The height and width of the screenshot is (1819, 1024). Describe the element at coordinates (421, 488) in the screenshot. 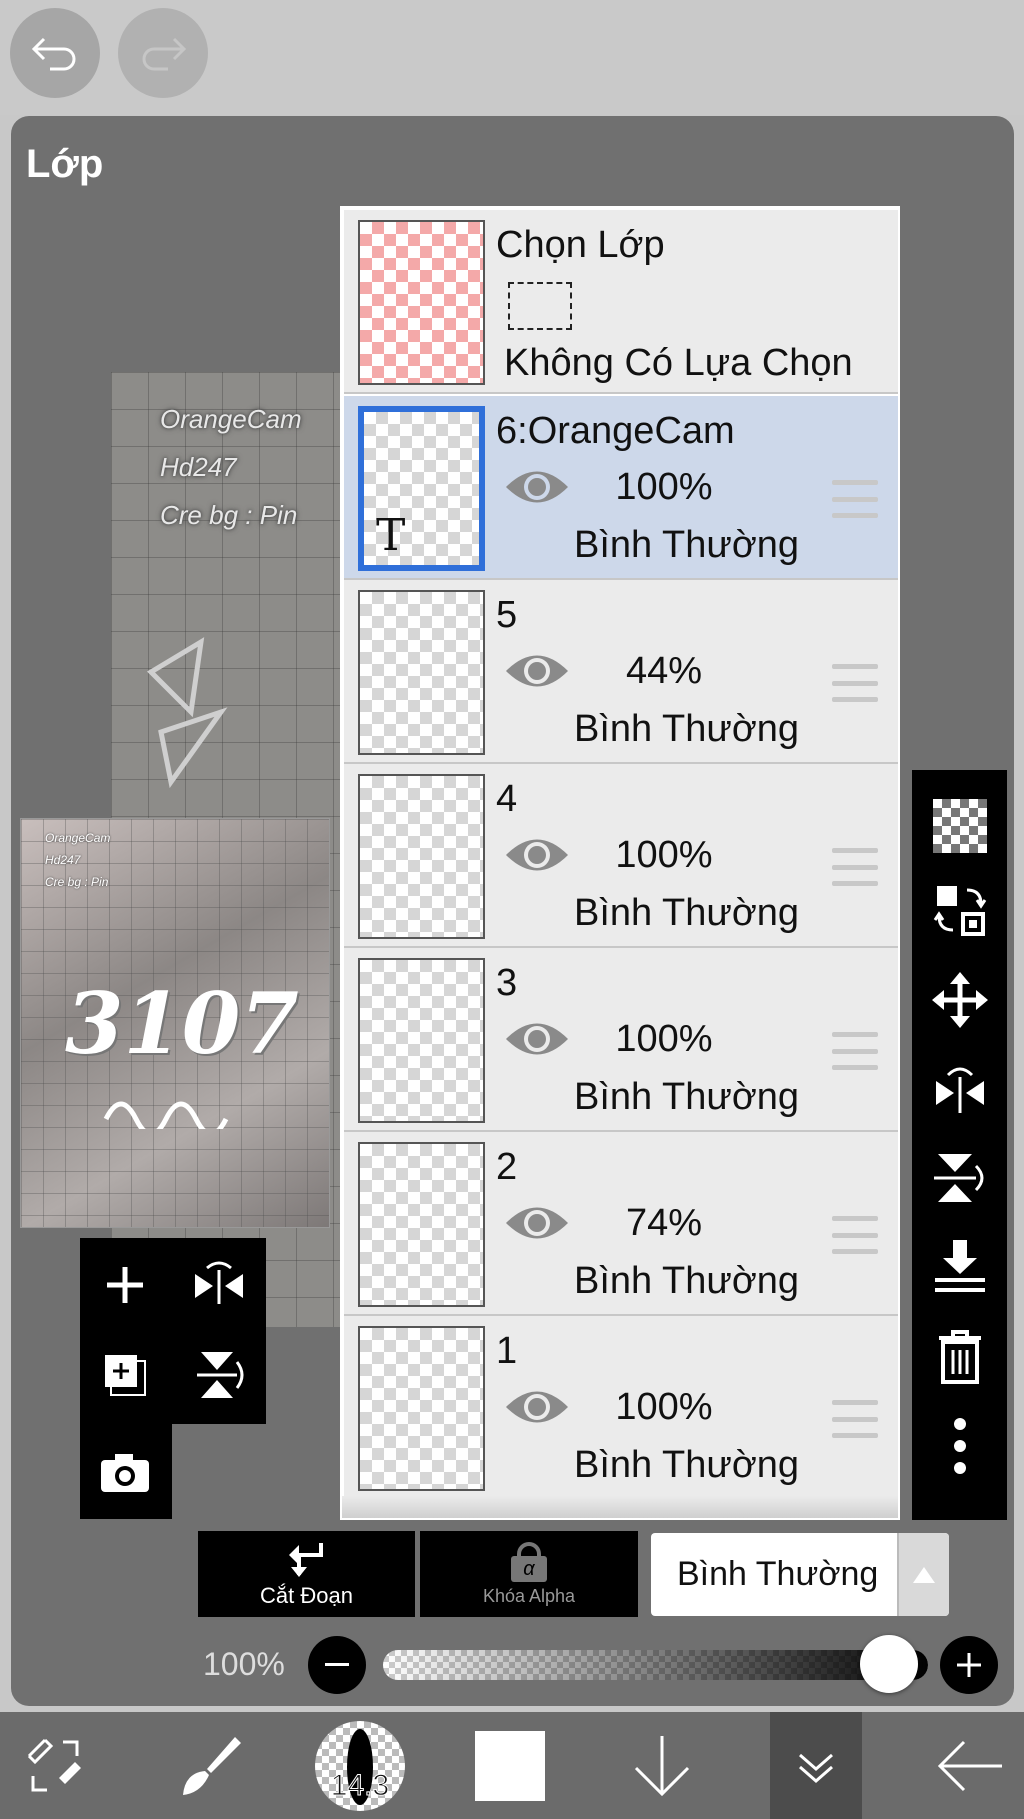

I see `layer-thumbnail: T` at that location.